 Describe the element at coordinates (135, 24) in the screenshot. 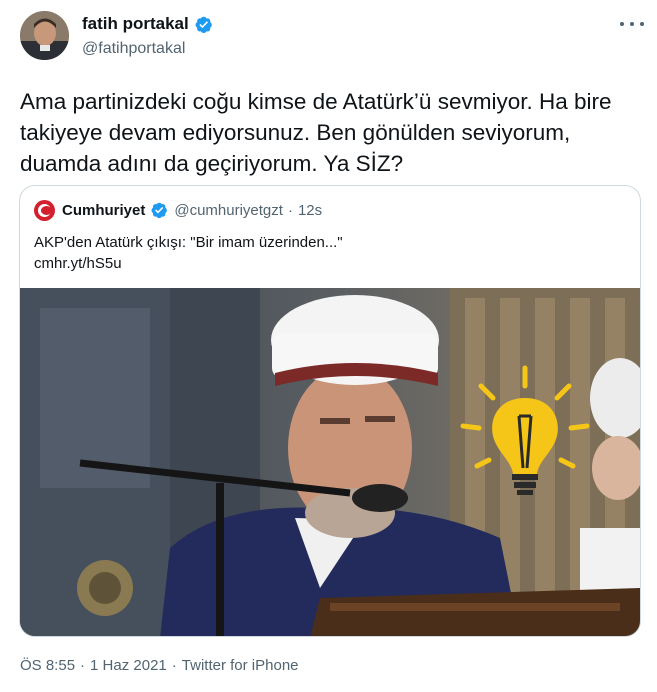

I see `author-display-name: fatih portakal` at that location.